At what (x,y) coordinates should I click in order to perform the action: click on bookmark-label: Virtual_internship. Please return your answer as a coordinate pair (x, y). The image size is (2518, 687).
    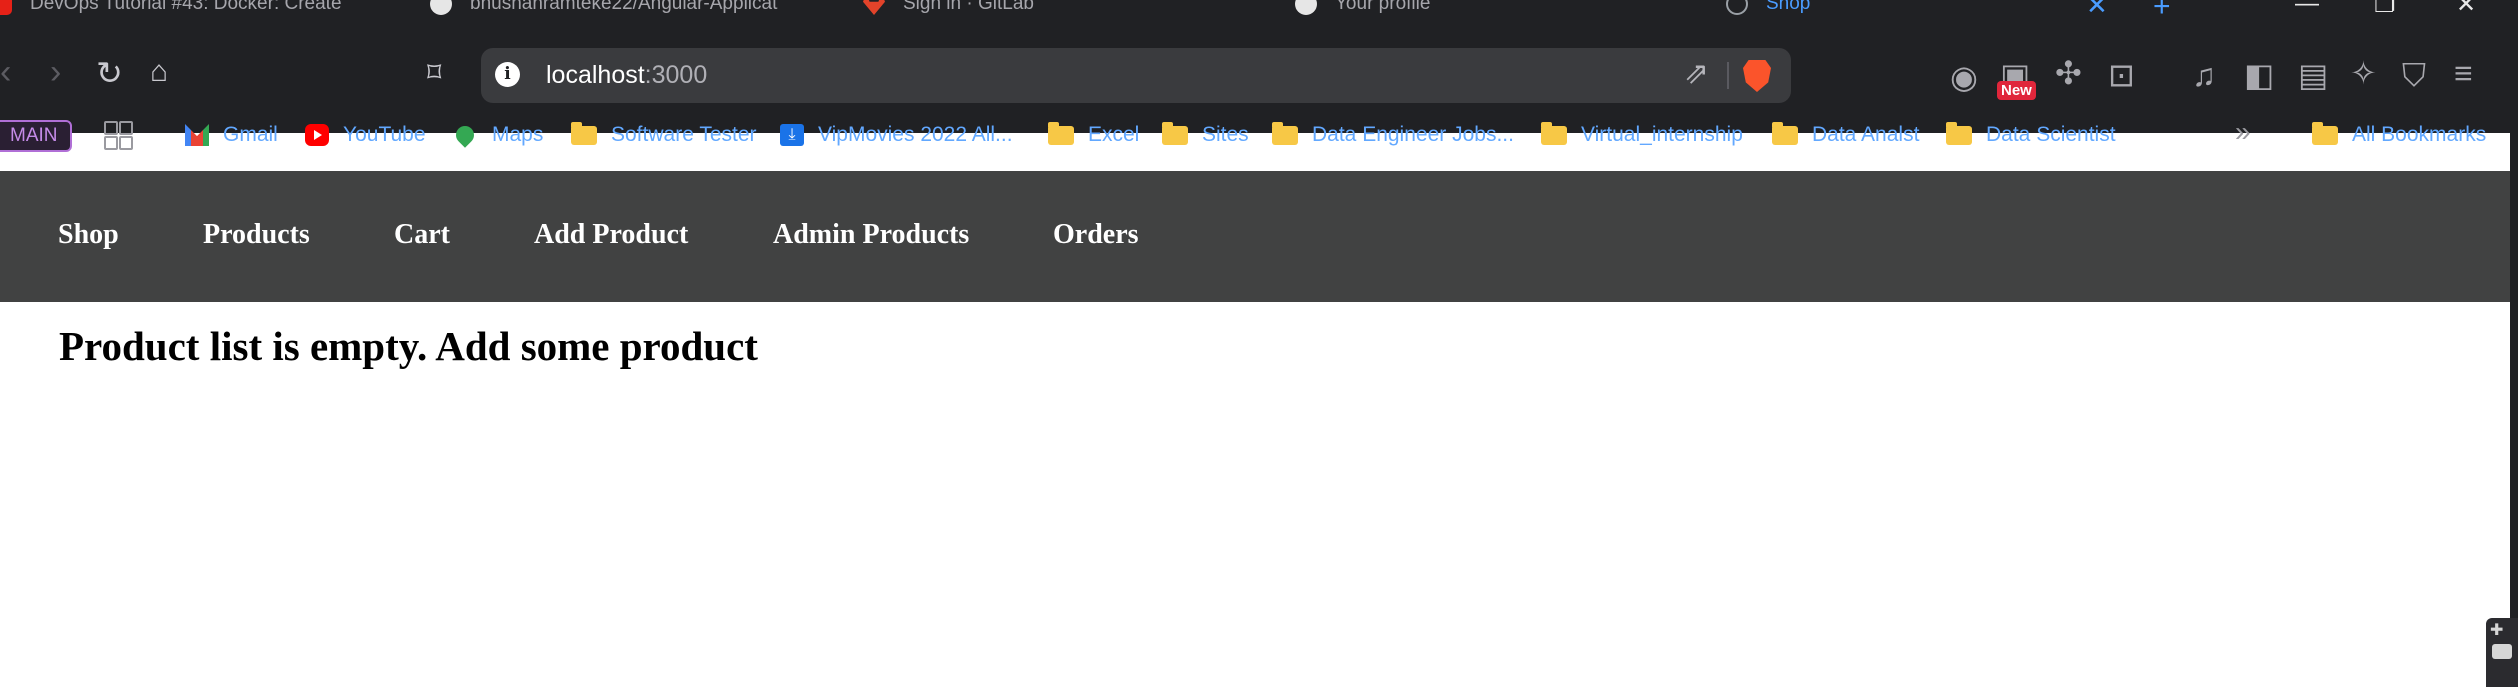
    Looking at the image, I should click on (1662, 134).